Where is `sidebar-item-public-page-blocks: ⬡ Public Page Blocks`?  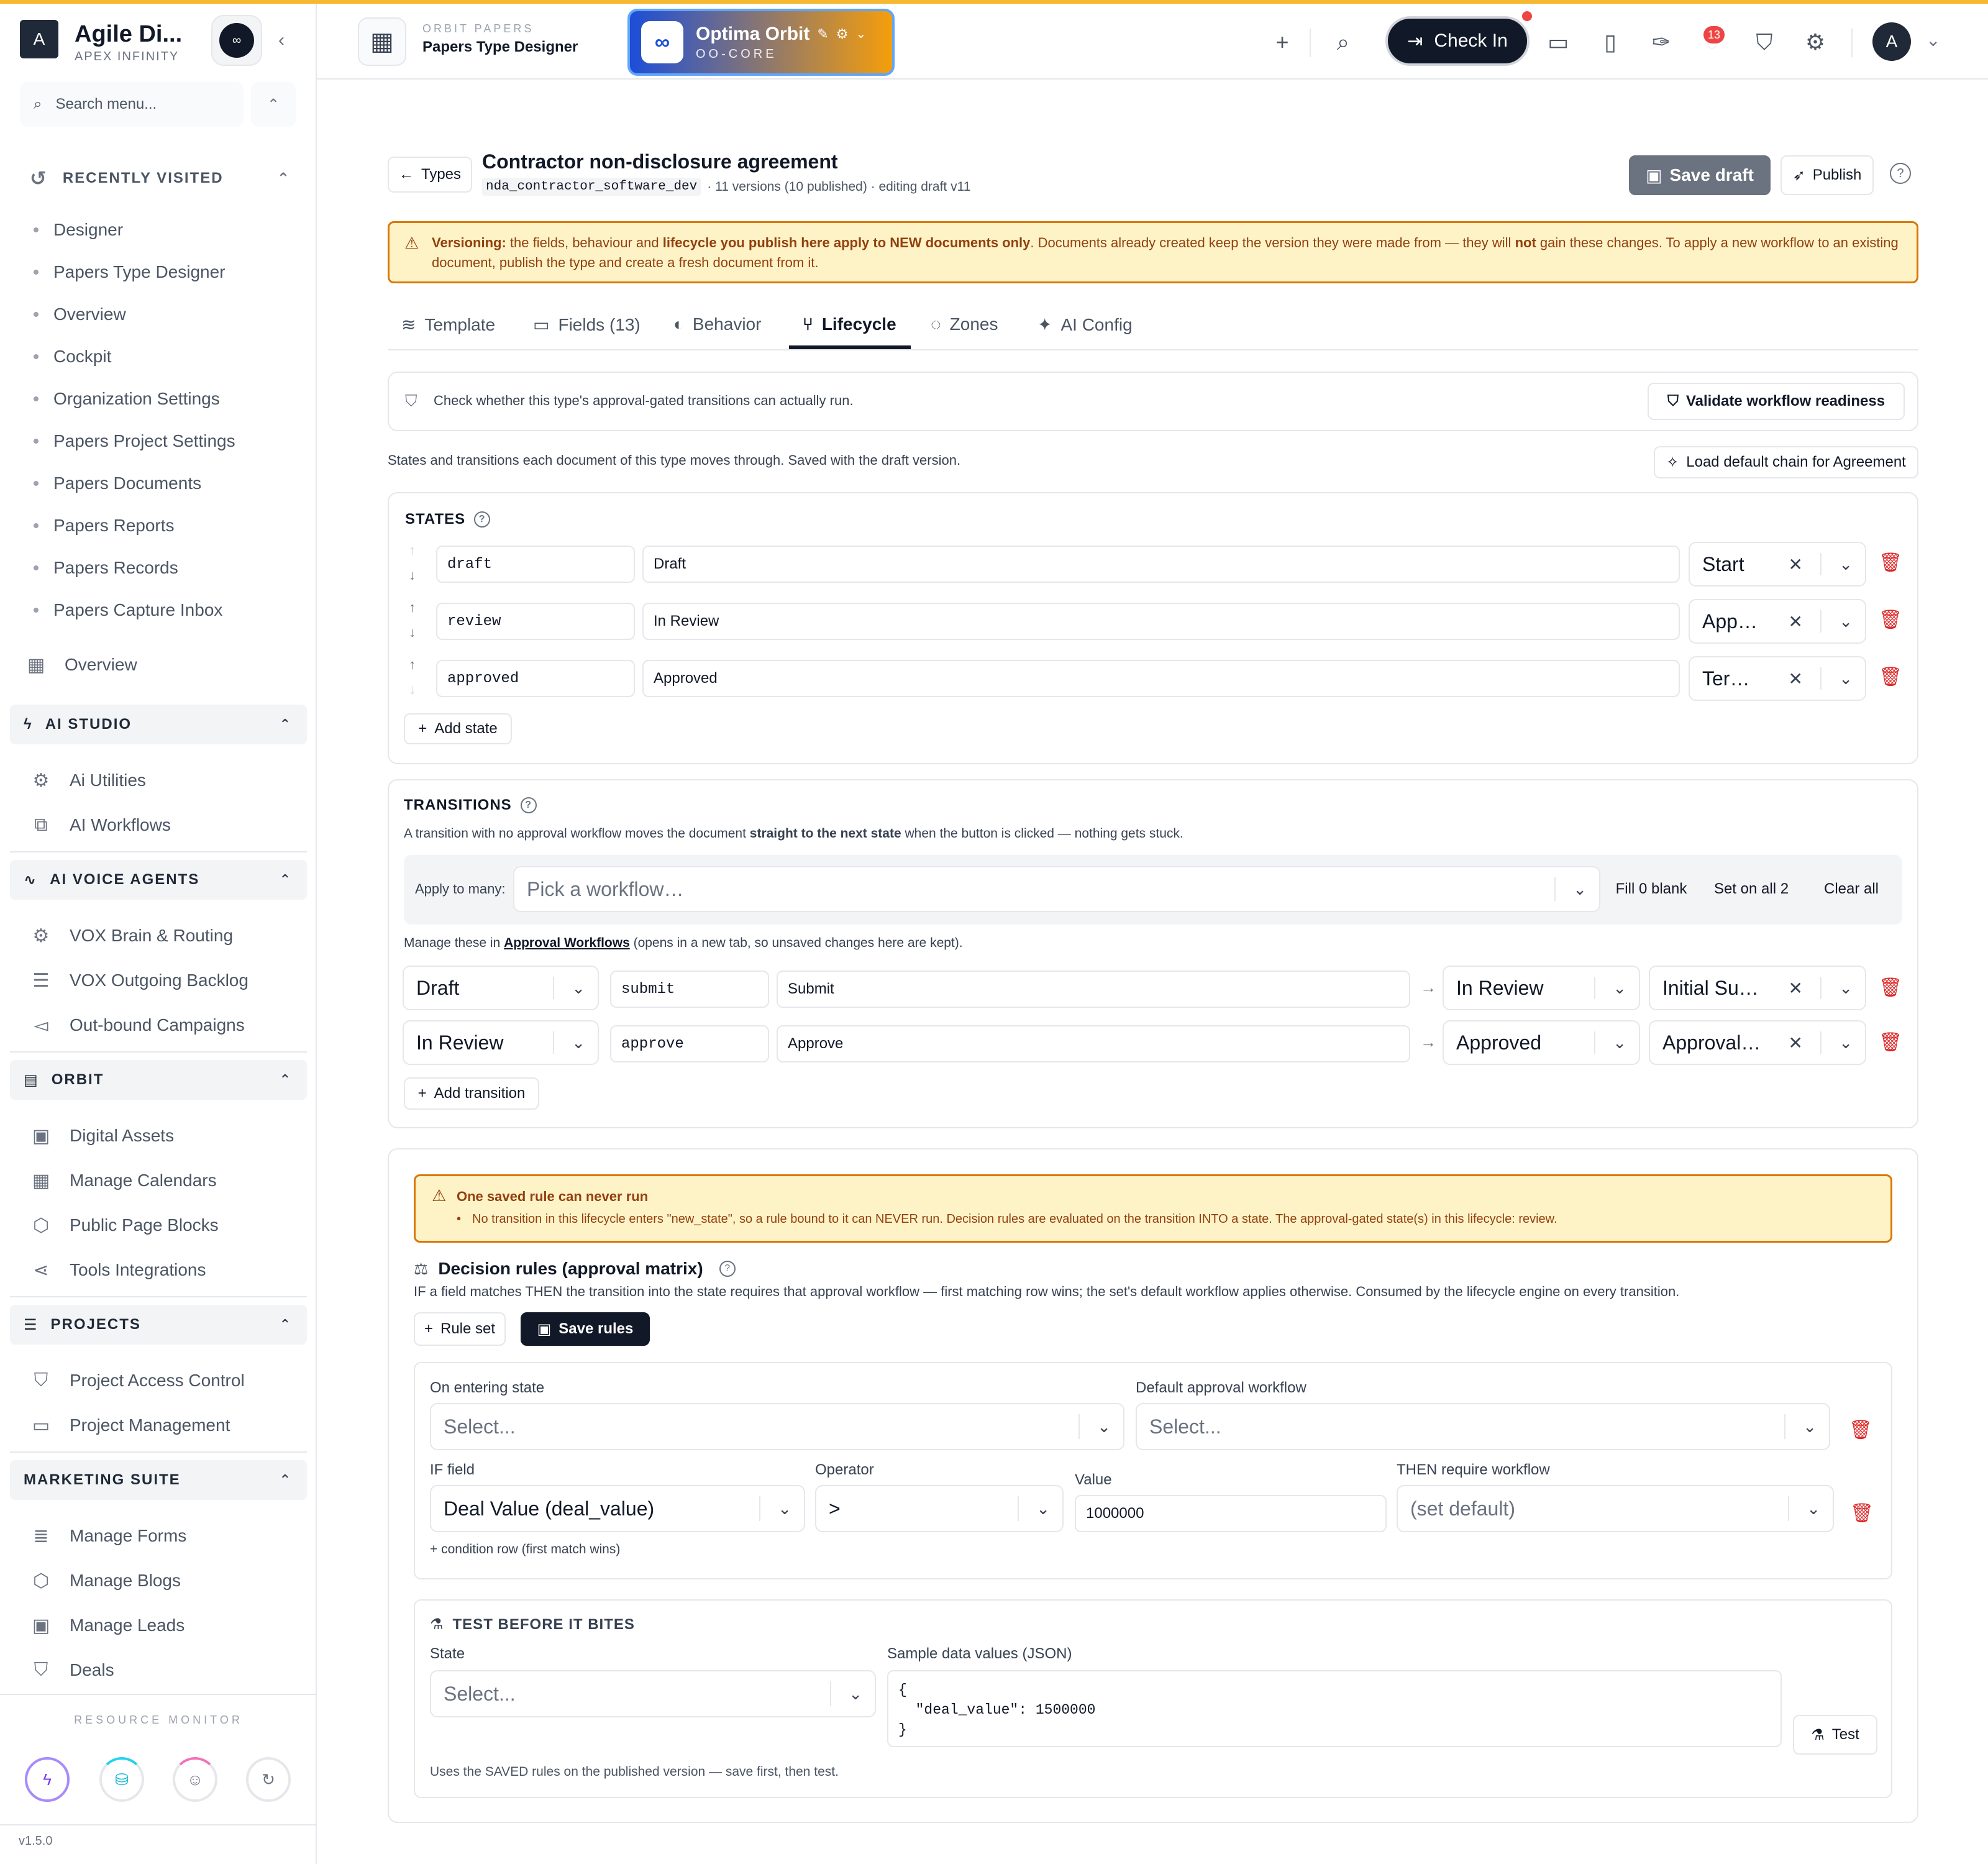 sidebar-item-public-page-blocks: ⬡ Public Page Blocks is located at coordinates (124, 1225).